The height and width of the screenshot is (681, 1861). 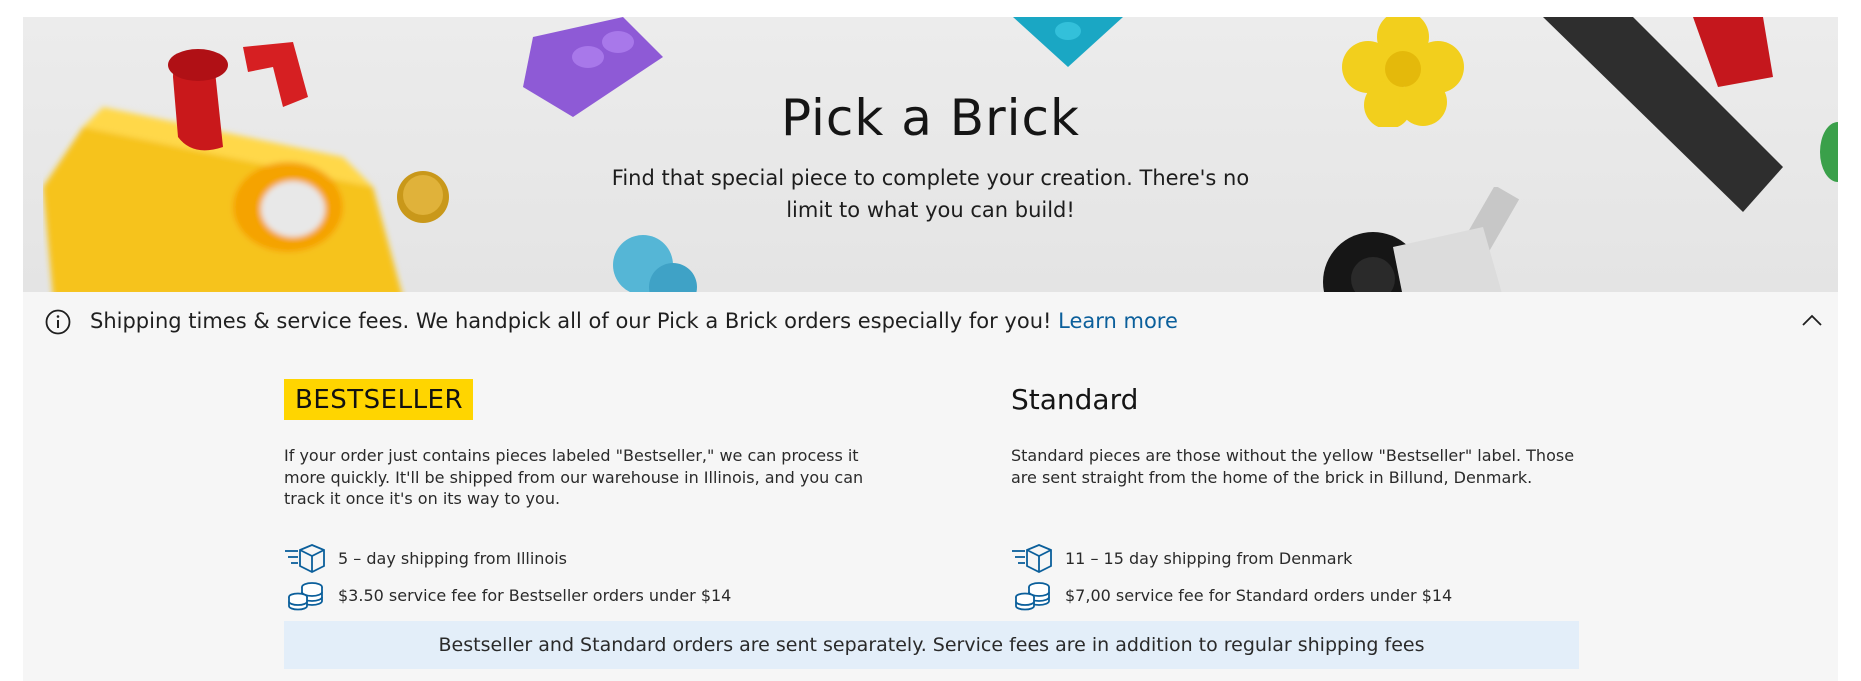 What do you see at coordinates (58, 322) in the screenshot?
I see `info-icon` at bounding box center [58, 322].